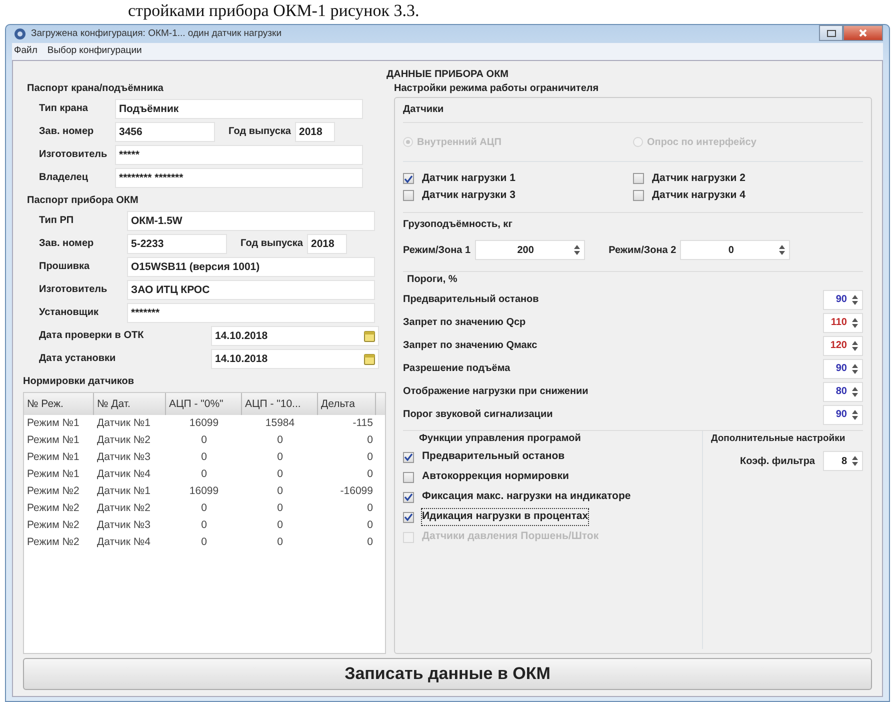 The height and width of the screenshot is (702, 894). Describe the element at coordinates (510, 536) in the screenshot. I see `checkbox-label: Датчики давления Поршень/Шток` at that location.